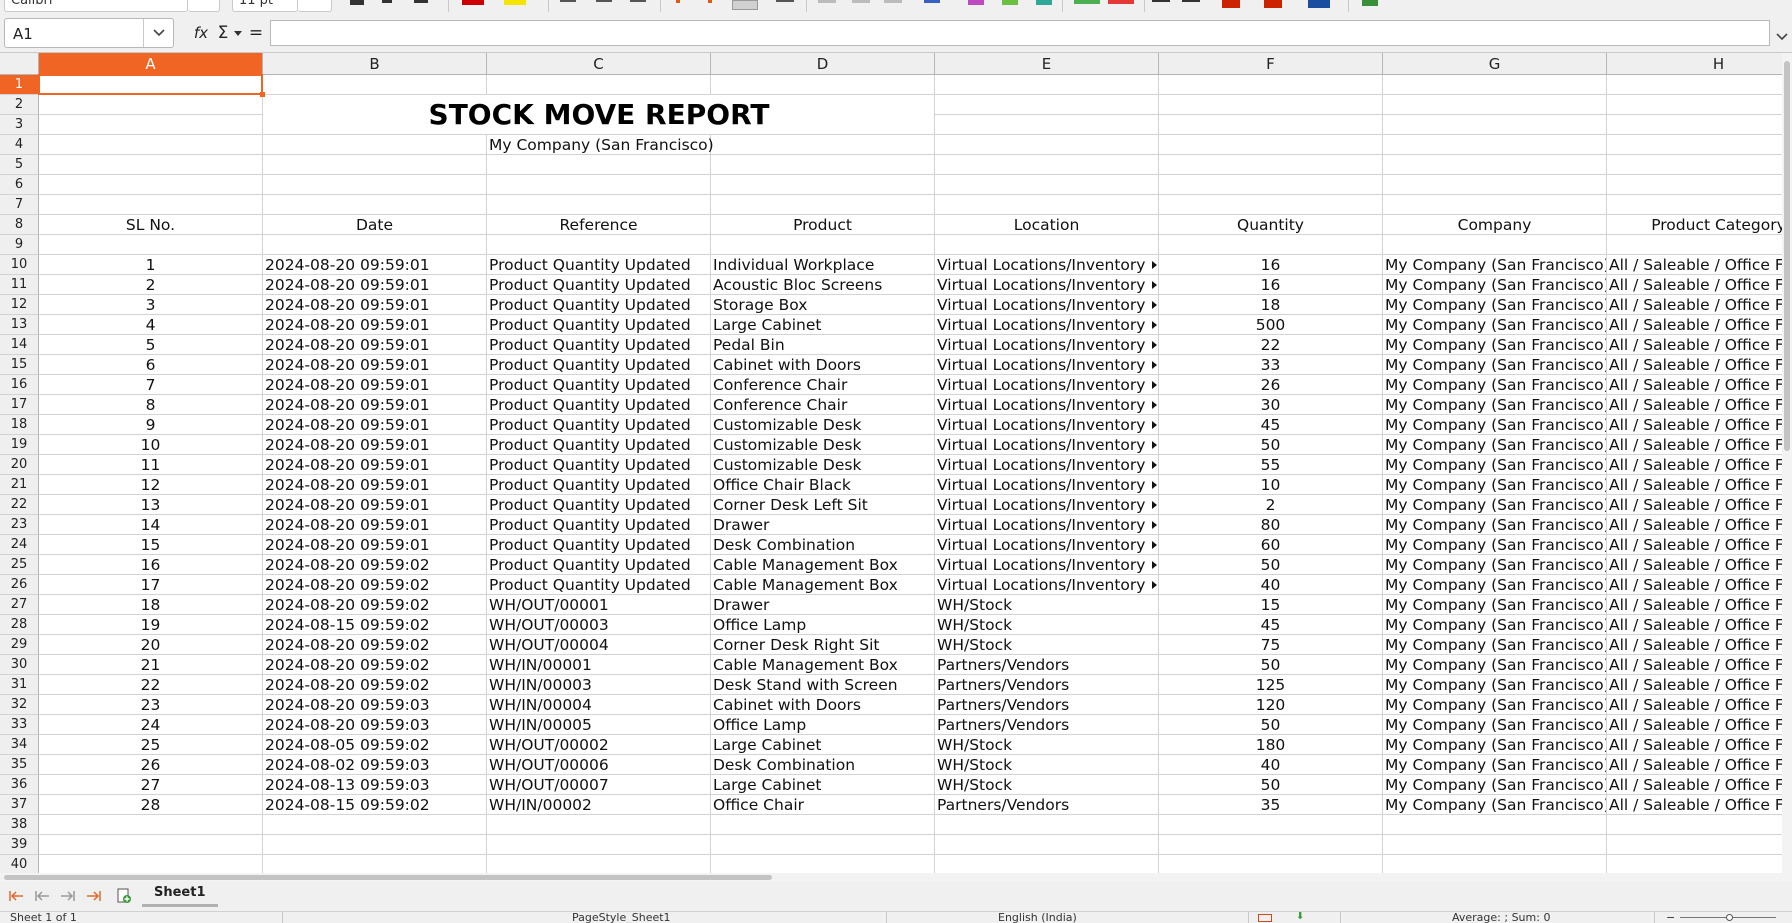 The height and width of the screenshot is (923, 1792). What do you see at coordinates (150, 705) in the screenshot?
I see `table-cell: 23` at bounding box center [150, 705].